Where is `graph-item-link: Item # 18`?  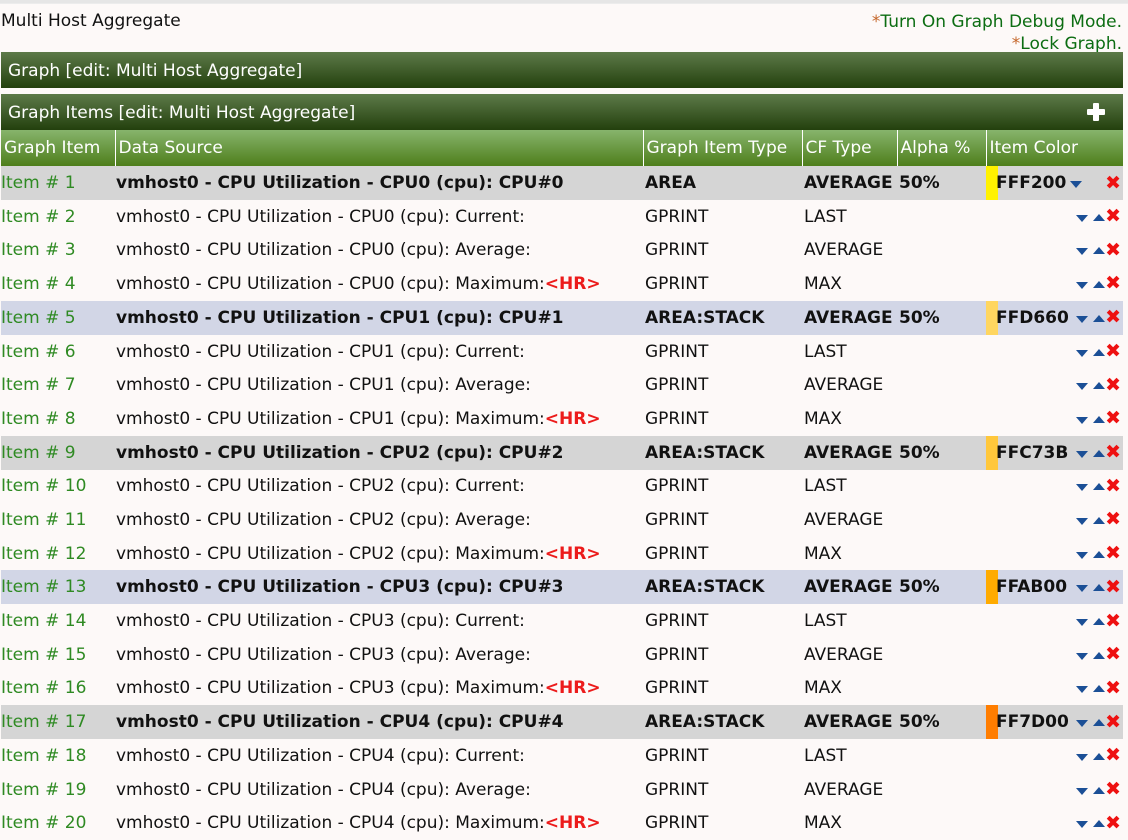
graph-item-link: Item # 18 is located at coordinates (43, 756).